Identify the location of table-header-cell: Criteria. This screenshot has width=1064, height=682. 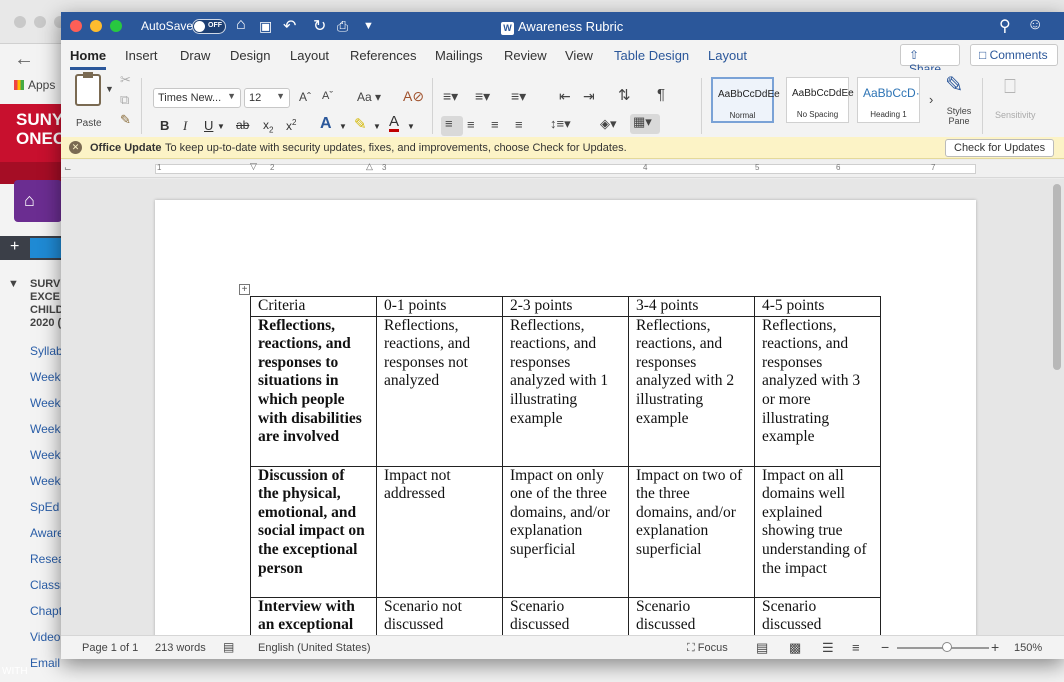
(313, 306).